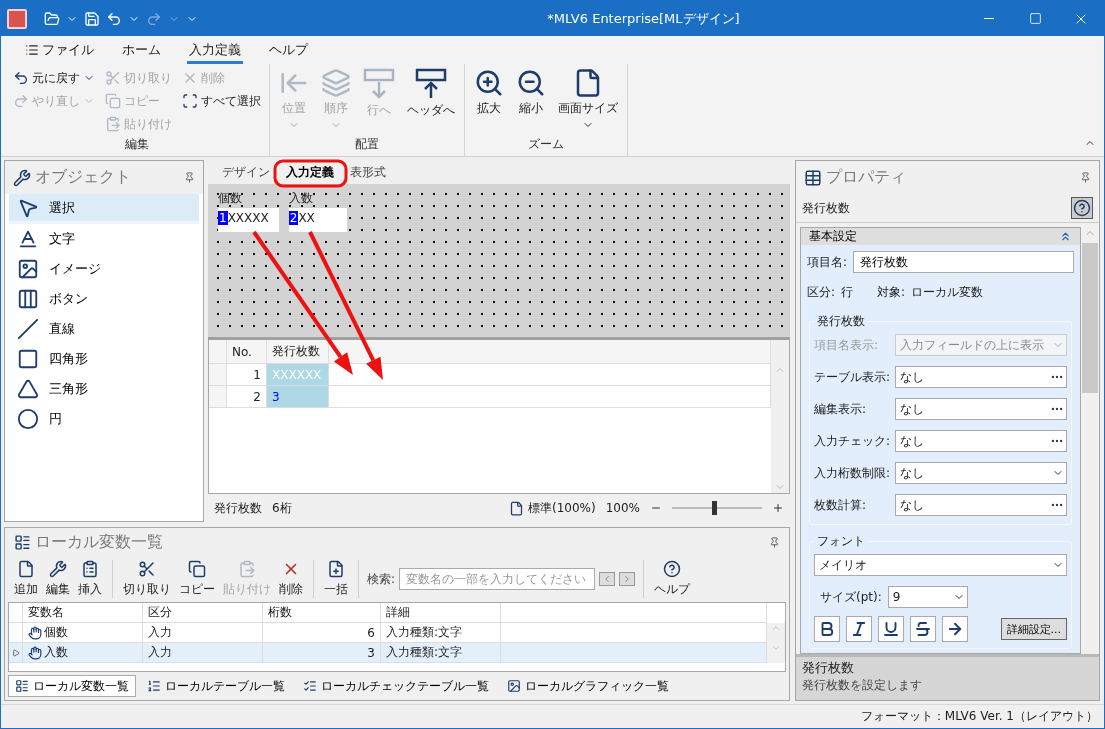 The height and width of the screenshot is (729, 1105). Describe the element at coordinates (154, 18) in the screenshot. I see `redo-icon` at that location.